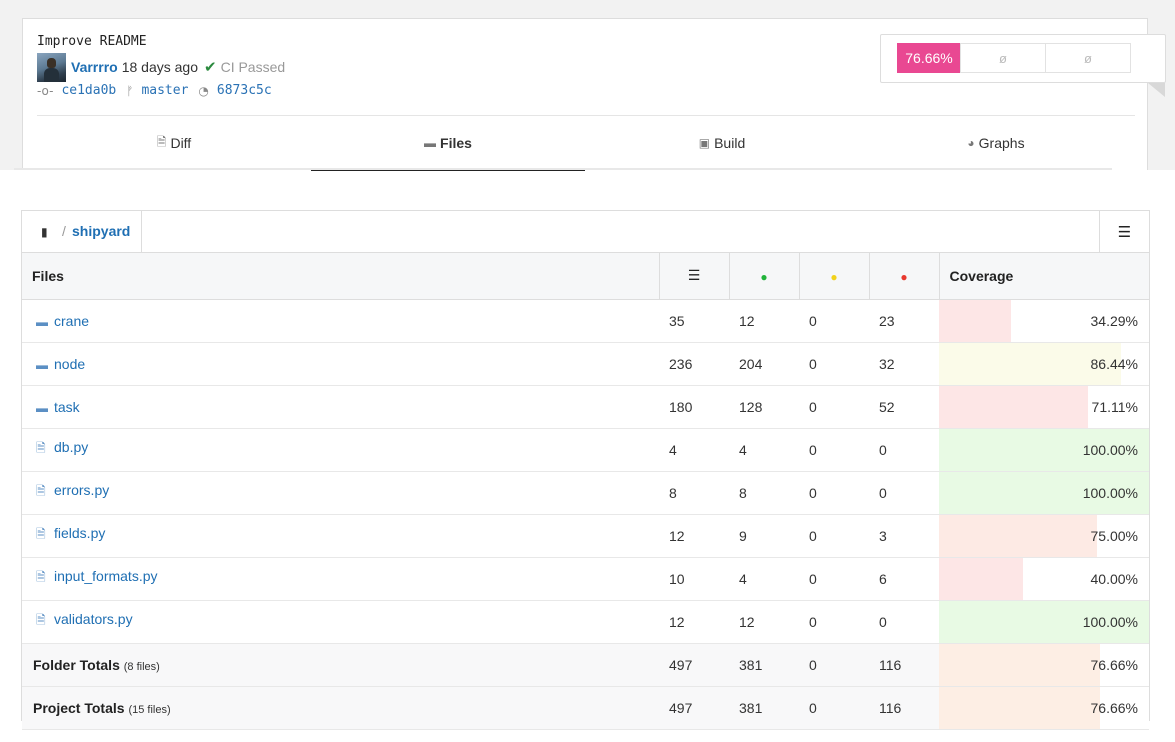 This screenshot has width=1175, height=742. What do you see at coordinates (904, 407) in the screenshot?
I see `misses-count: 52` at bounding box center [904, 407].